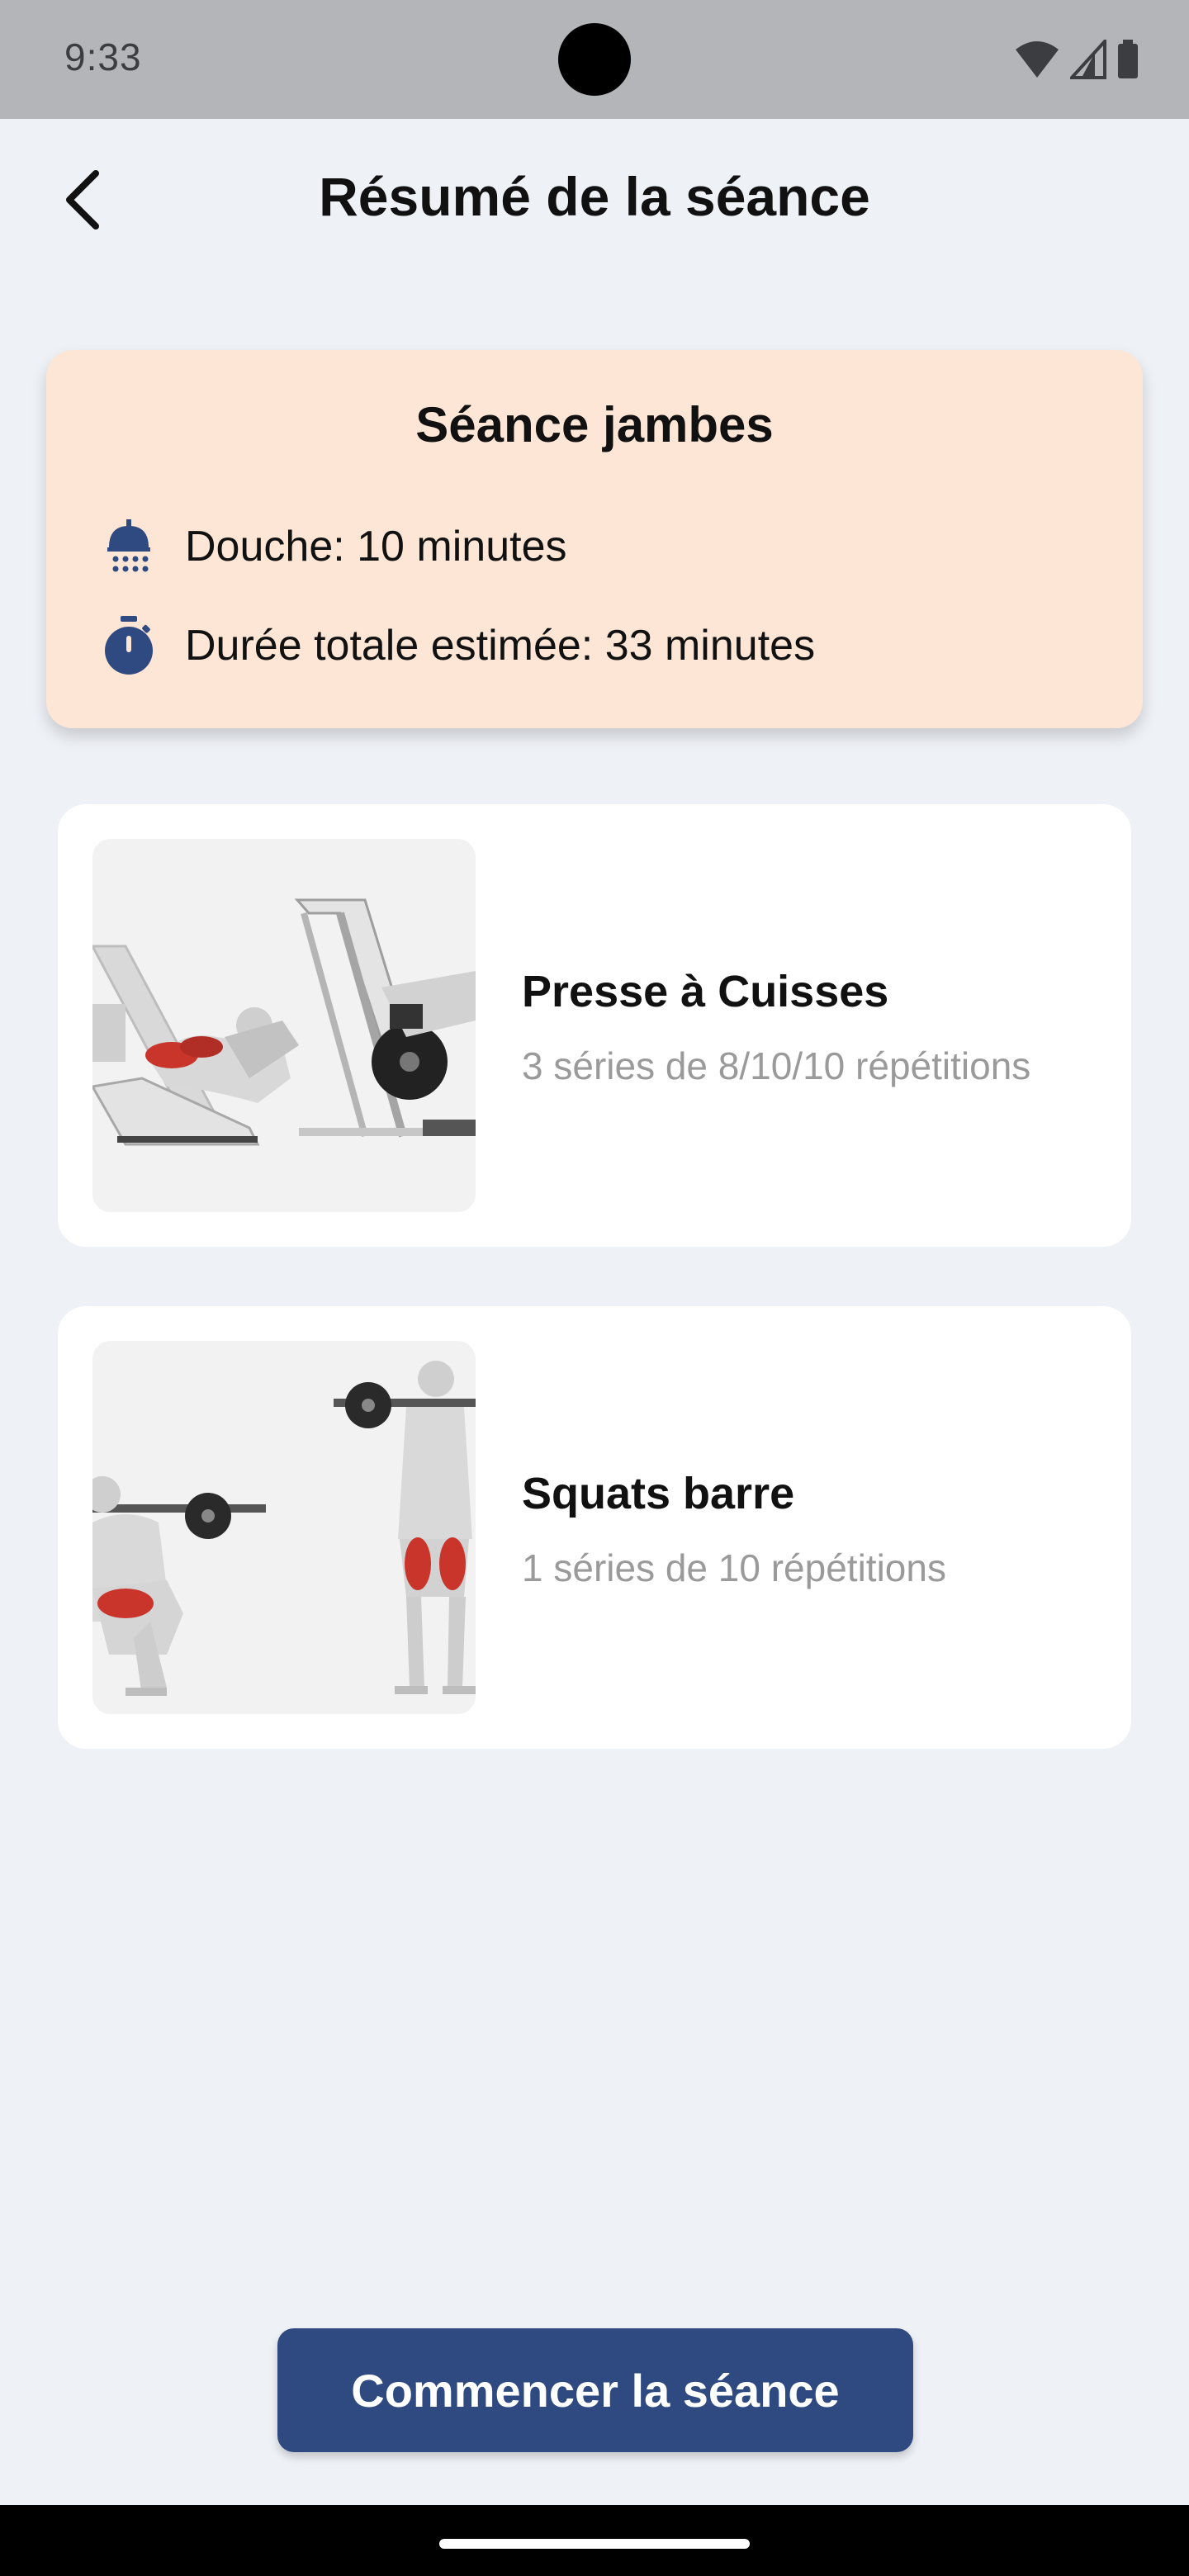 The height and width of the screenshot is (2576, 1189). What do you see at coordinates (734, 1567) in the screenshot?
I see `exercise-detail: 1 séries de 10 répétitions` at bounding box center [734, 1567].